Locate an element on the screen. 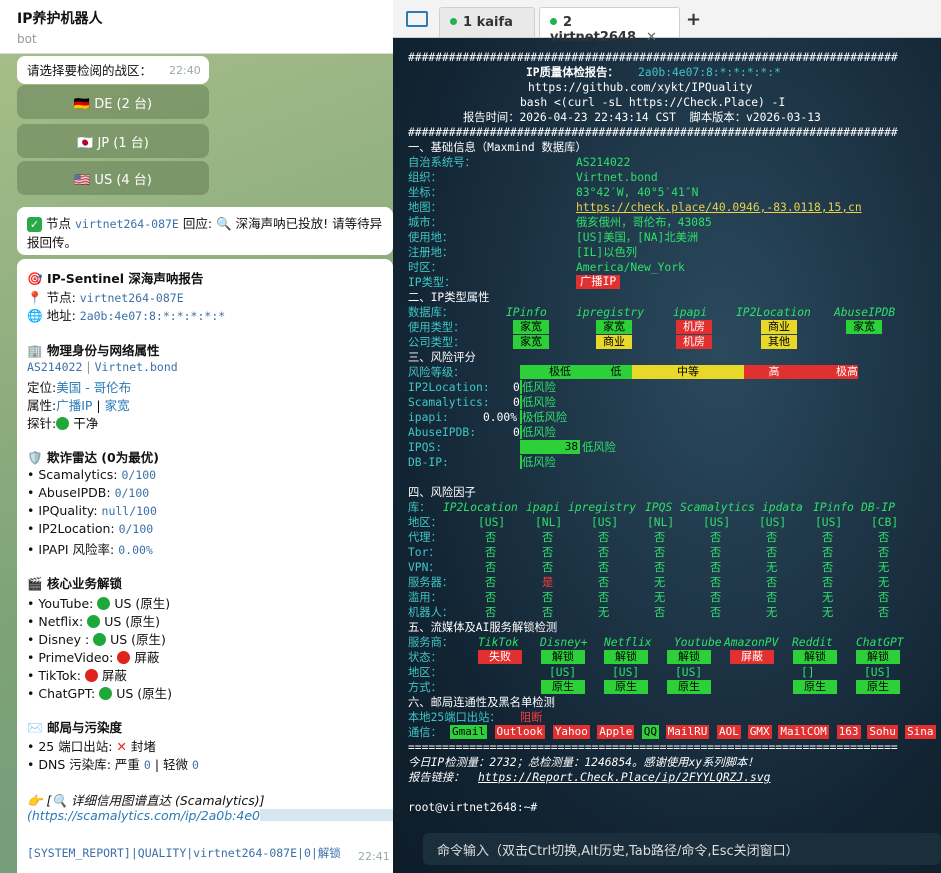 Image resolution: width=941 pixels, height=873 pixels. label: • DNS 污染库: 严重 is located at coordinates (83, 764).